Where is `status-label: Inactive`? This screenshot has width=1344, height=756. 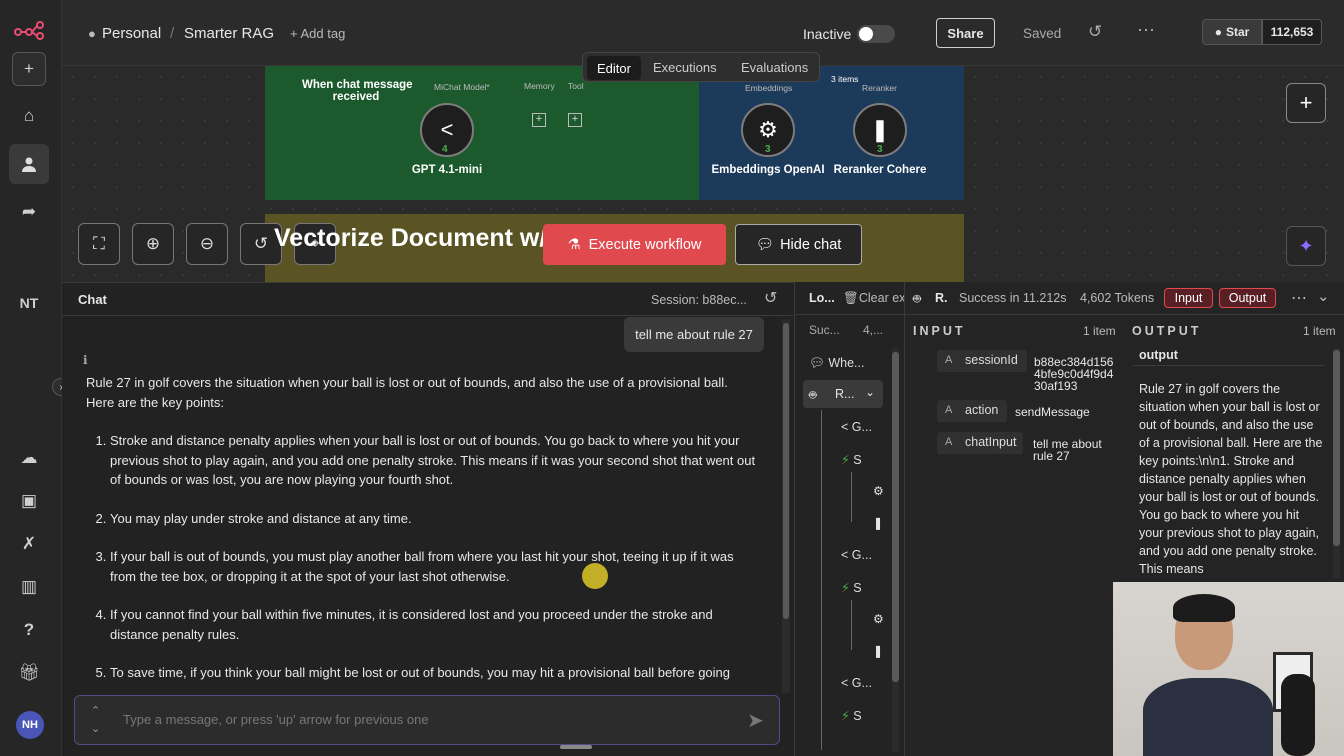 status-label: Inactive is located at coordinates (827, 34).